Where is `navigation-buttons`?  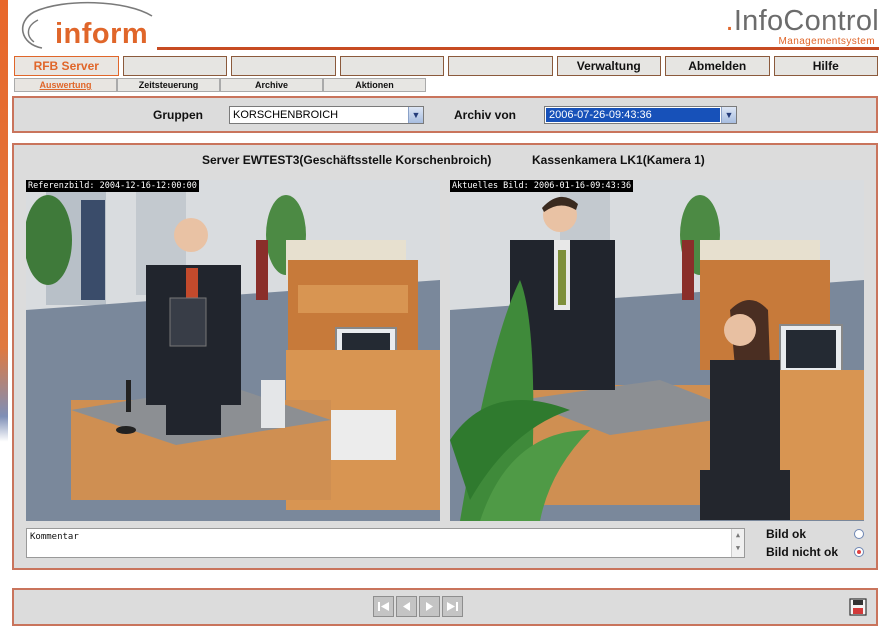
navigation-buttons is located at coordinates (418, 606).